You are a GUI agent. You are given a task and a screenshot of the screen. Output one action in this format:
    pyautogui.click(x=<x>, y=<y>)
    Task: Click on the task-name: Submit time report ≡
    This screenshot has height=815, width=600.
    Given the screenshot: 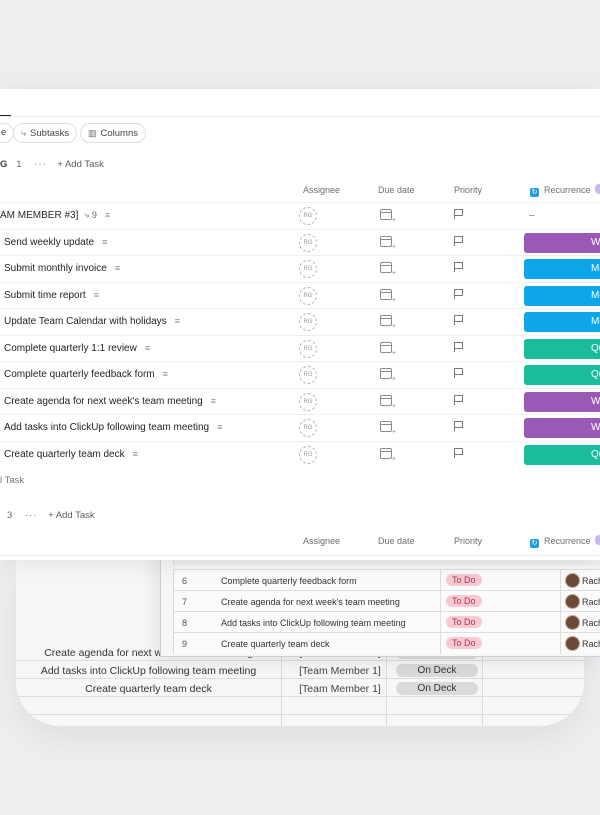 What is the action you would take?
    pyautogui.click(x=51, y=295)
    